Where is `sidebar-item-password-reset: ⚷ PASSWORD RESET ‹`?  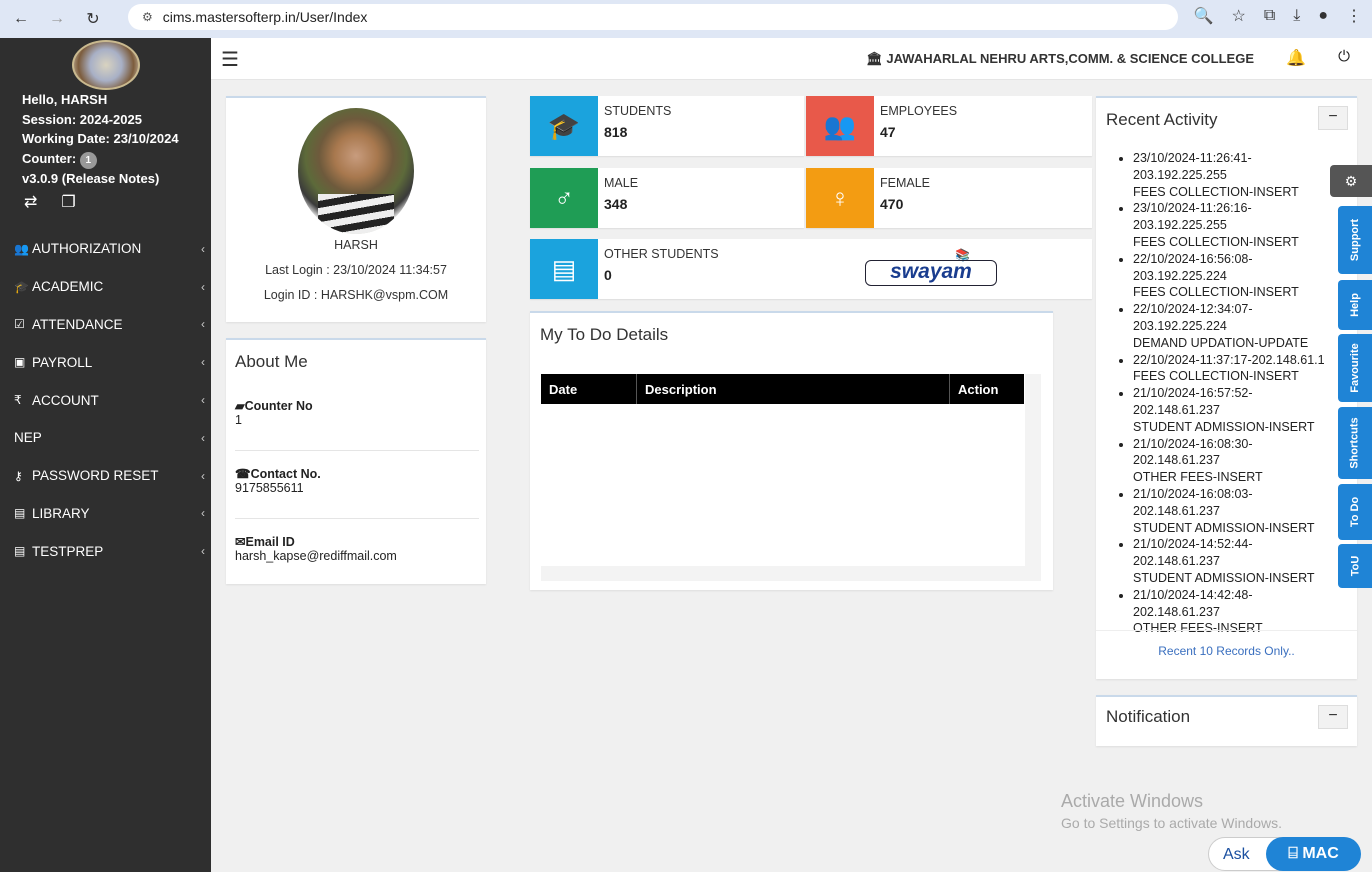
sidebar-item-password-reset: ⚷ PASSWORD RESET ‹ is located at coordinates (105, 476).